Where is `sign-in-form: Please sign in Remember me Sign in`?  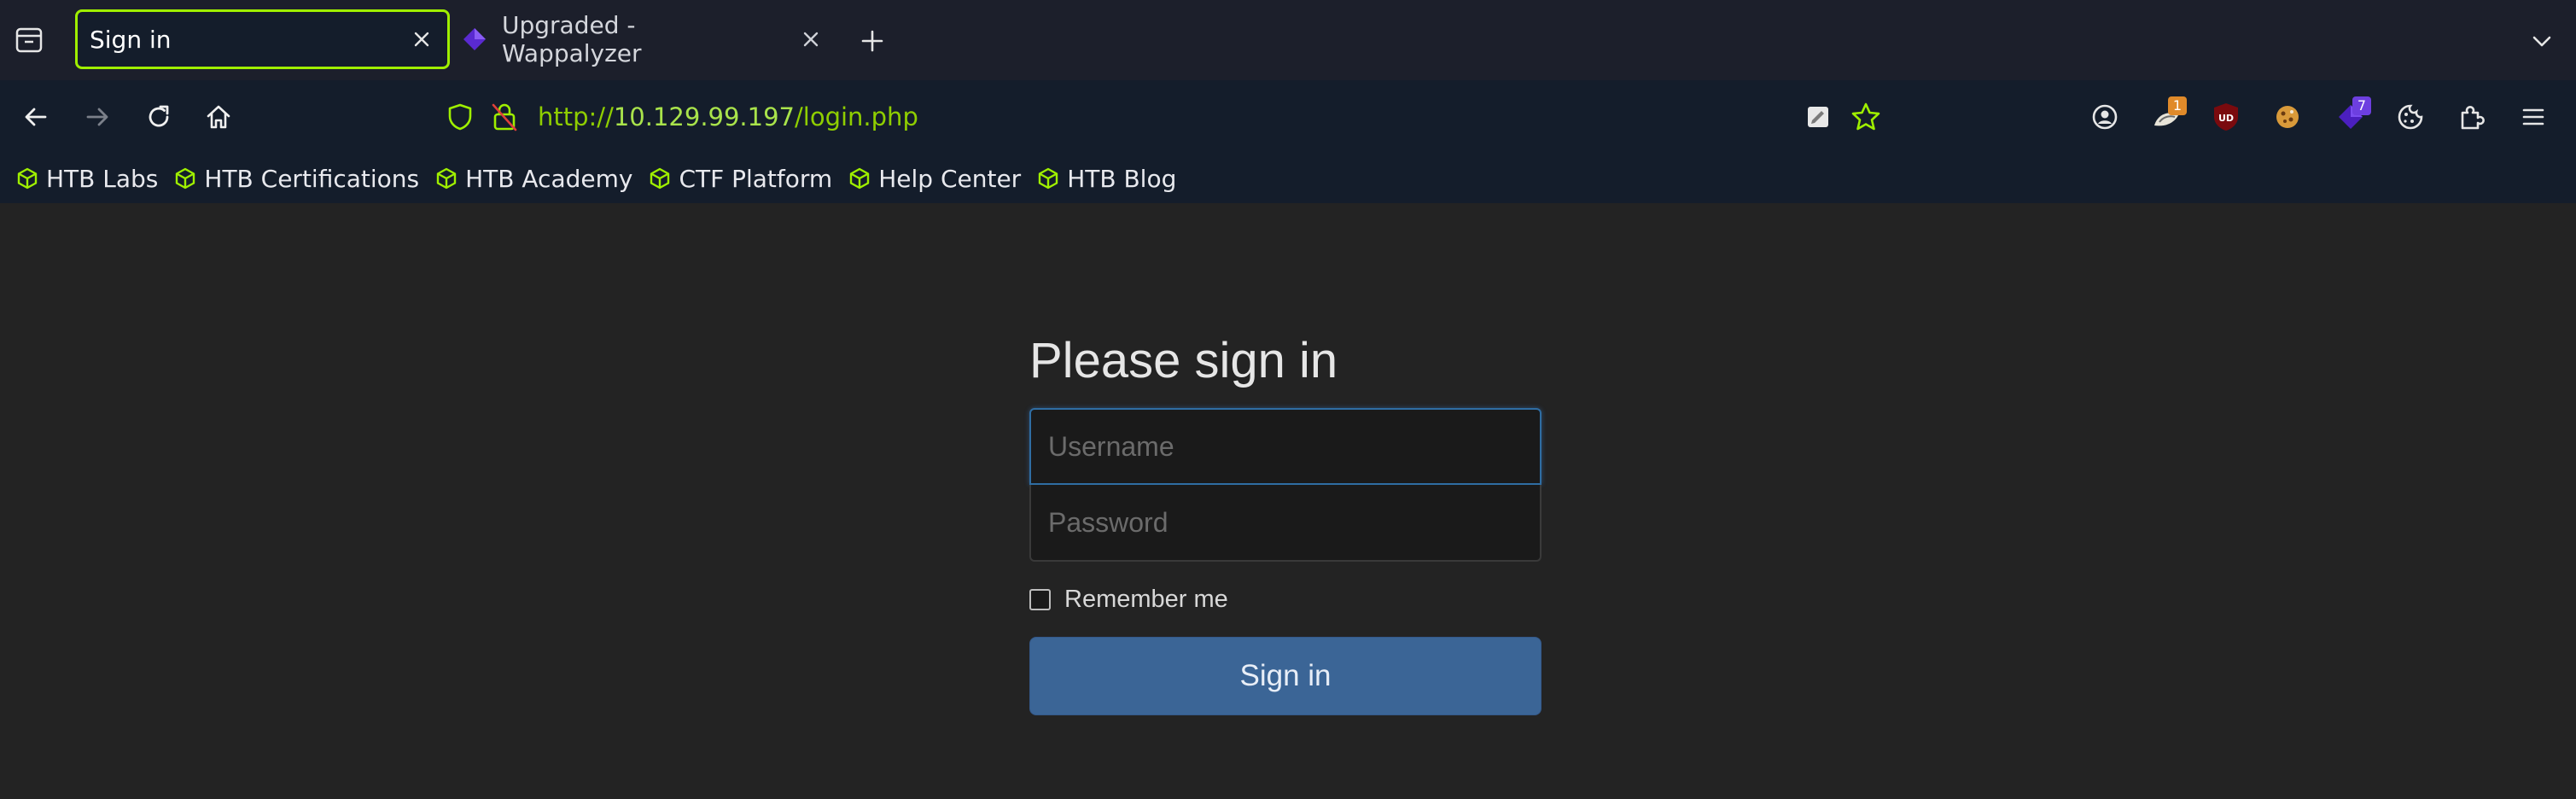
sign-in-form: Please sign in Remember me Sign in is located at coordinates (1285, 523).